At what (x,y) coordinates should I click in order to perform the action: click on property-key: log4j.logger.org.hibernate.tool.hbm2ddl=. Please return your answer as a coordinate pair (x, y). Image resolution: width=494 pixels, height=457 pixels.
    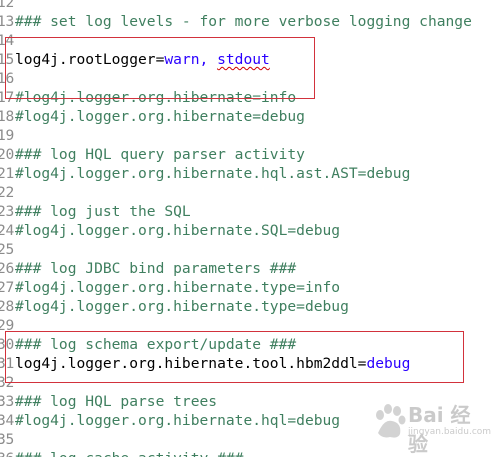
    Looking at the image, I should click on (191, 363).